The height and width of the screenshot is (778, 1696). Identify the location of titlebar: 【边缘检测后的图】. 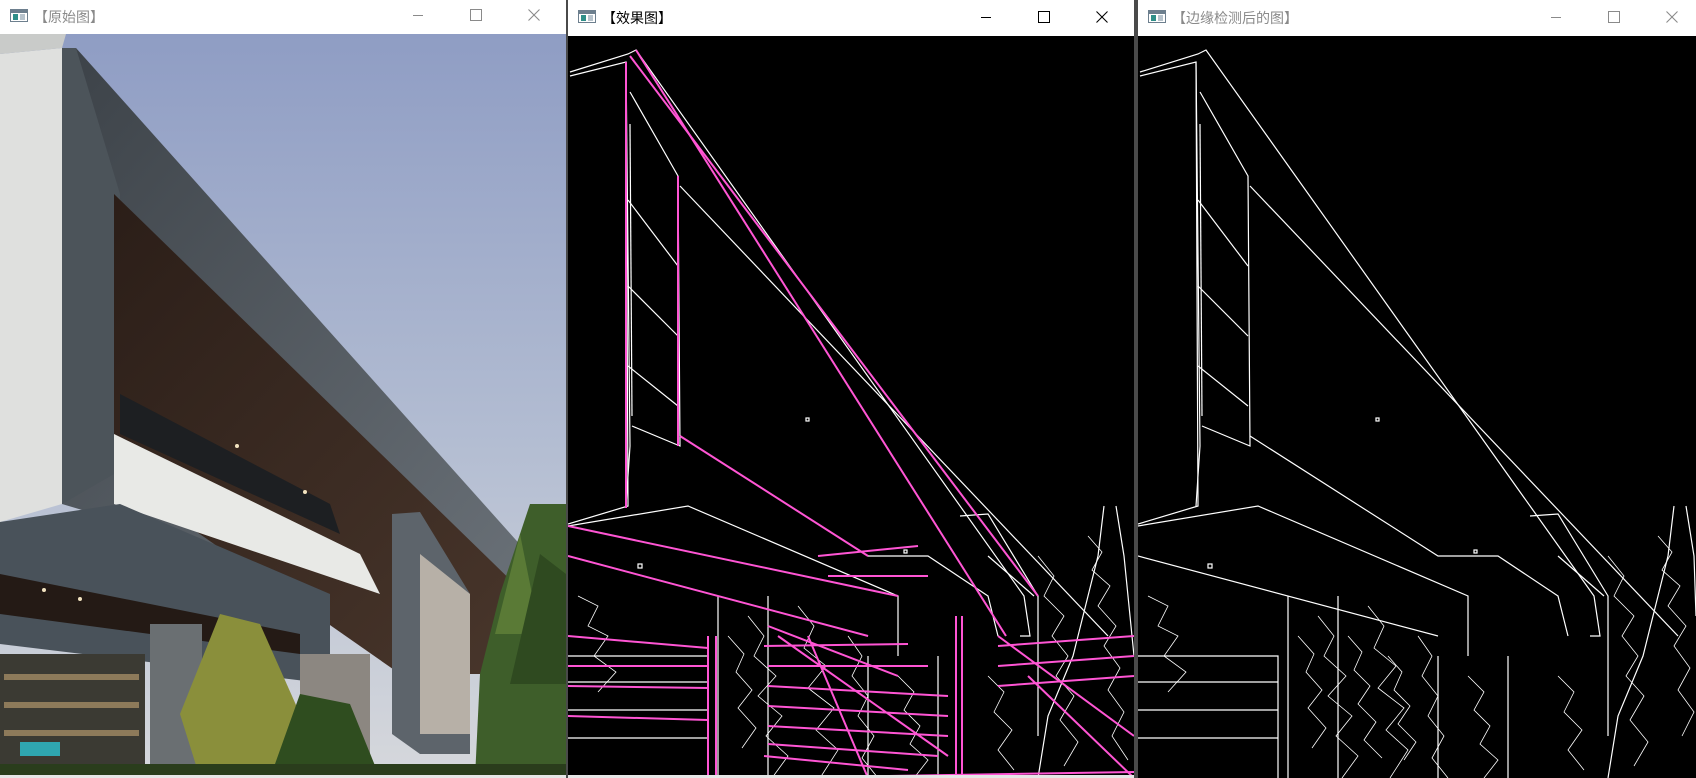
(1417, 18).